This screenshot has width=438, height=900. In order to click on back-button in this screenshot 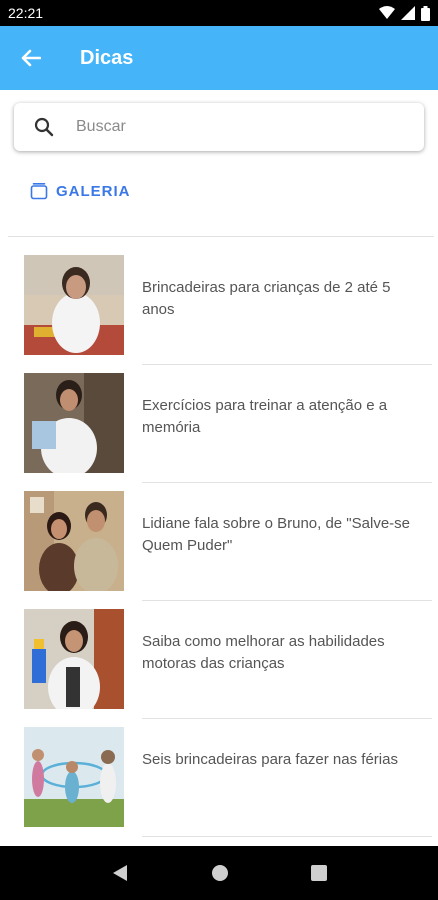, I will do `click(31, 58)`.